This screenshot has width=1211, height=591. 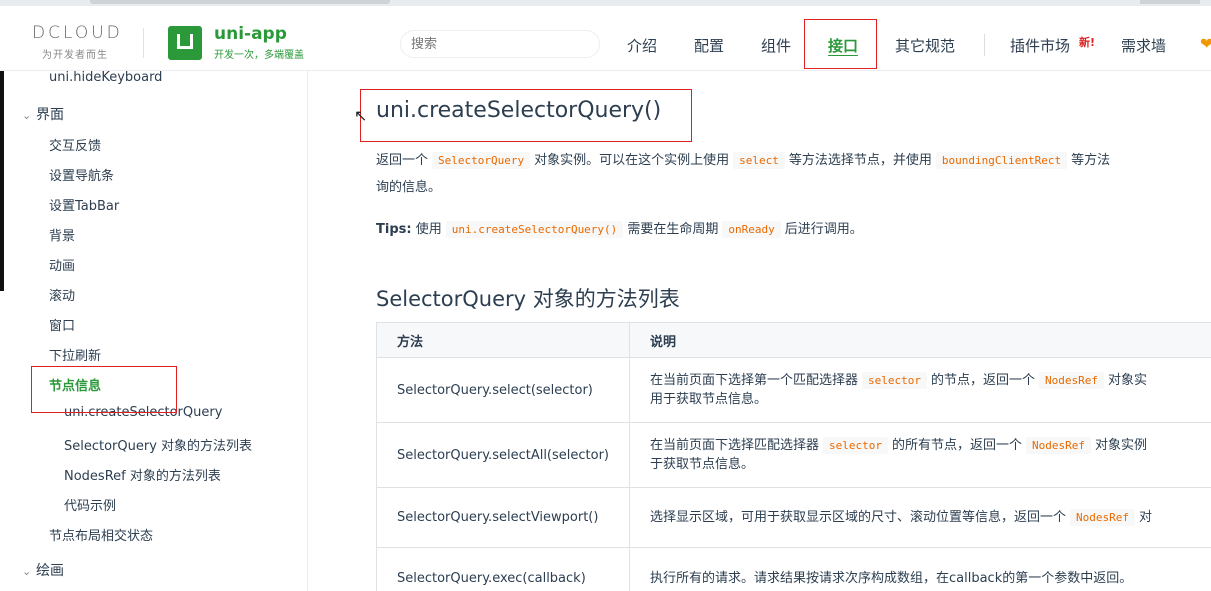 What do you see at coordinates (50, 571) in the screenshot?
I see `sidebar-group-label: 绘画` at bounding box center [50, 571].